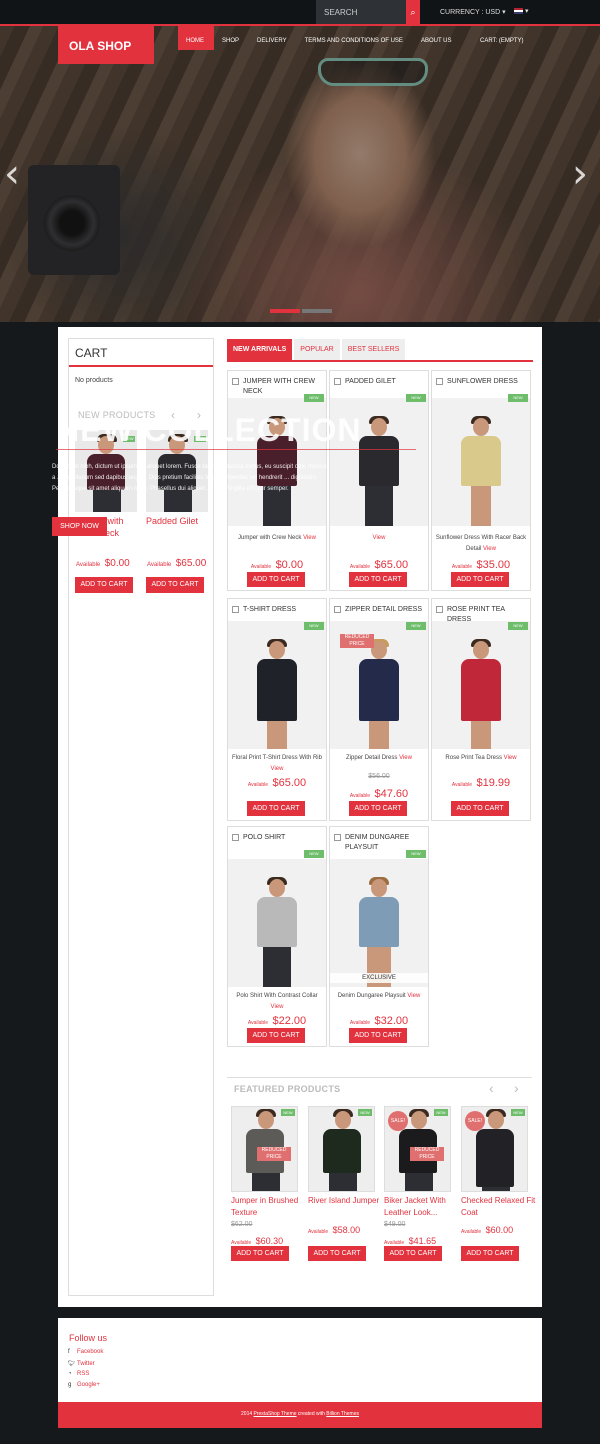  I want to click on nav-terms: TERMS AND CONDITIONS OF USE, so click(355, 38).